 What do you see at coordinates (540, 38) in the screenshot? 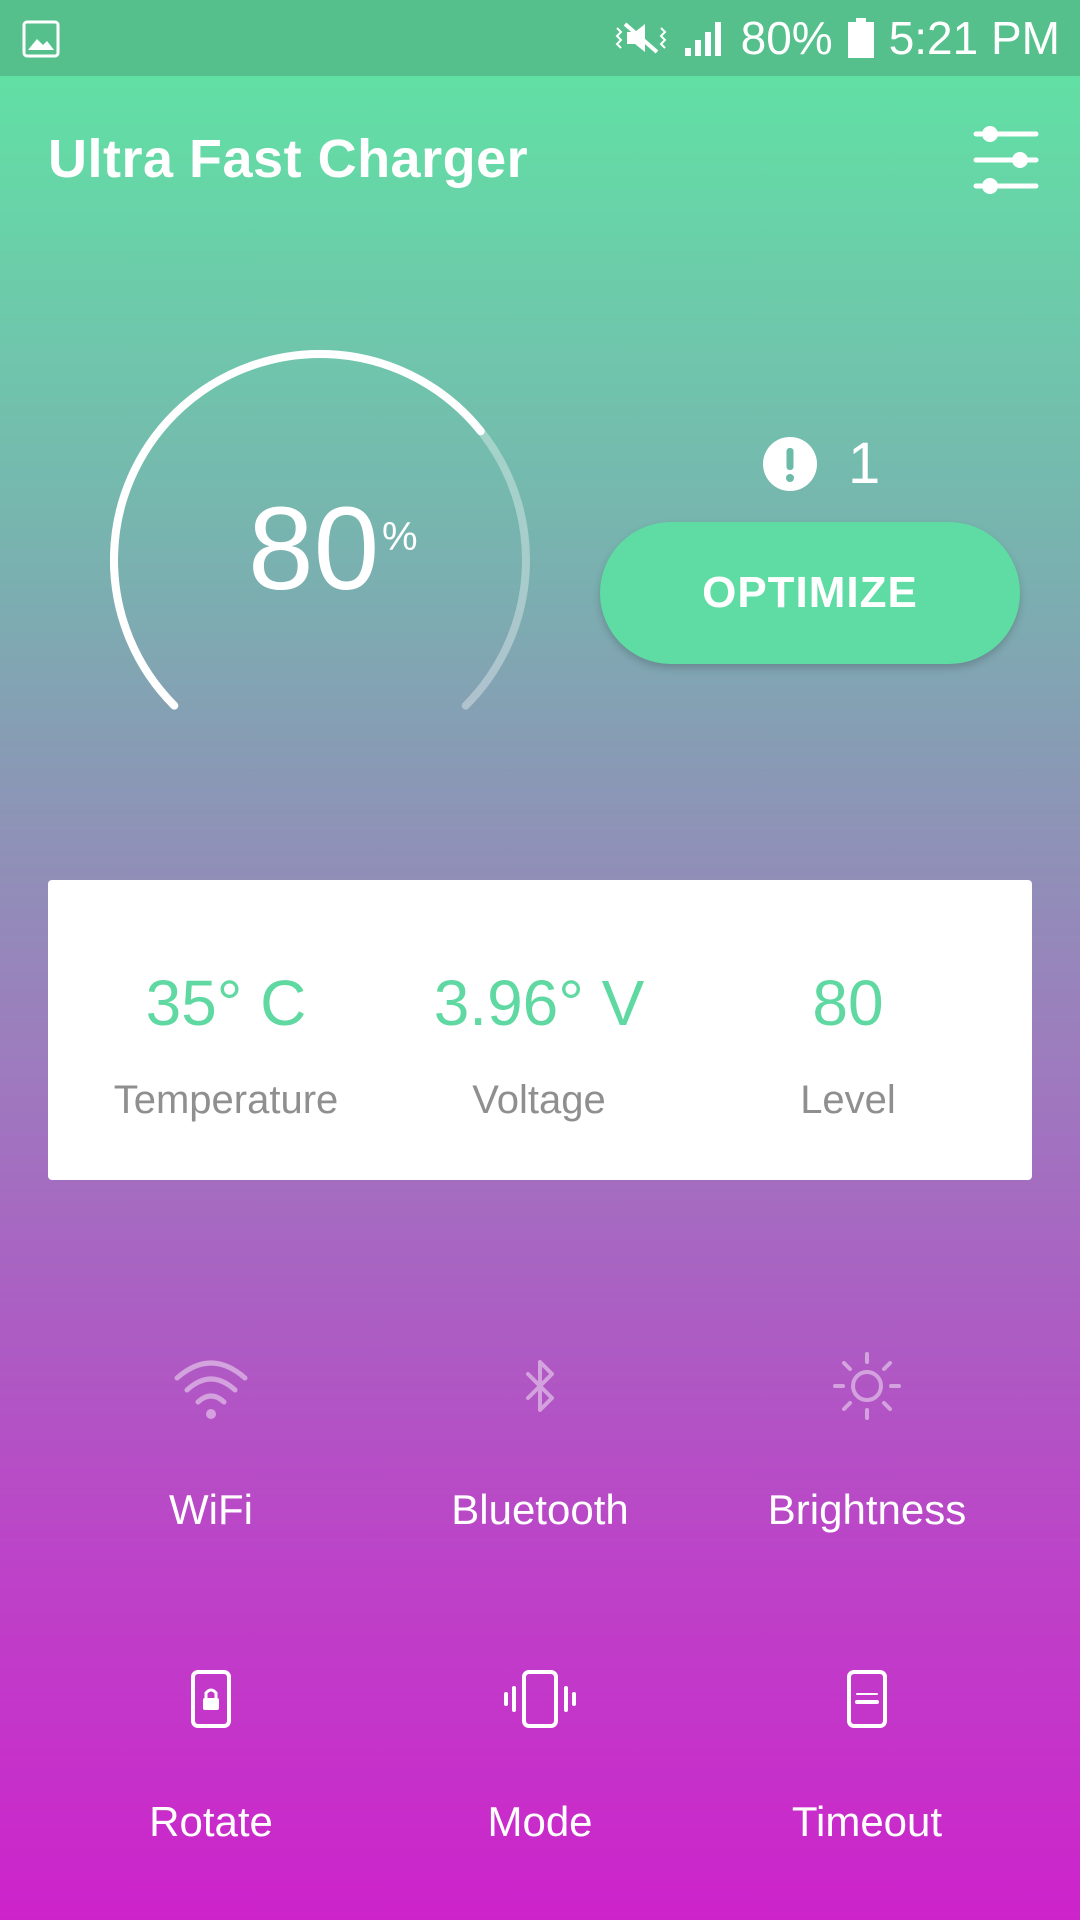
I see `status-bar: 80% 5:21 PM` at bounding box center [540, 38].